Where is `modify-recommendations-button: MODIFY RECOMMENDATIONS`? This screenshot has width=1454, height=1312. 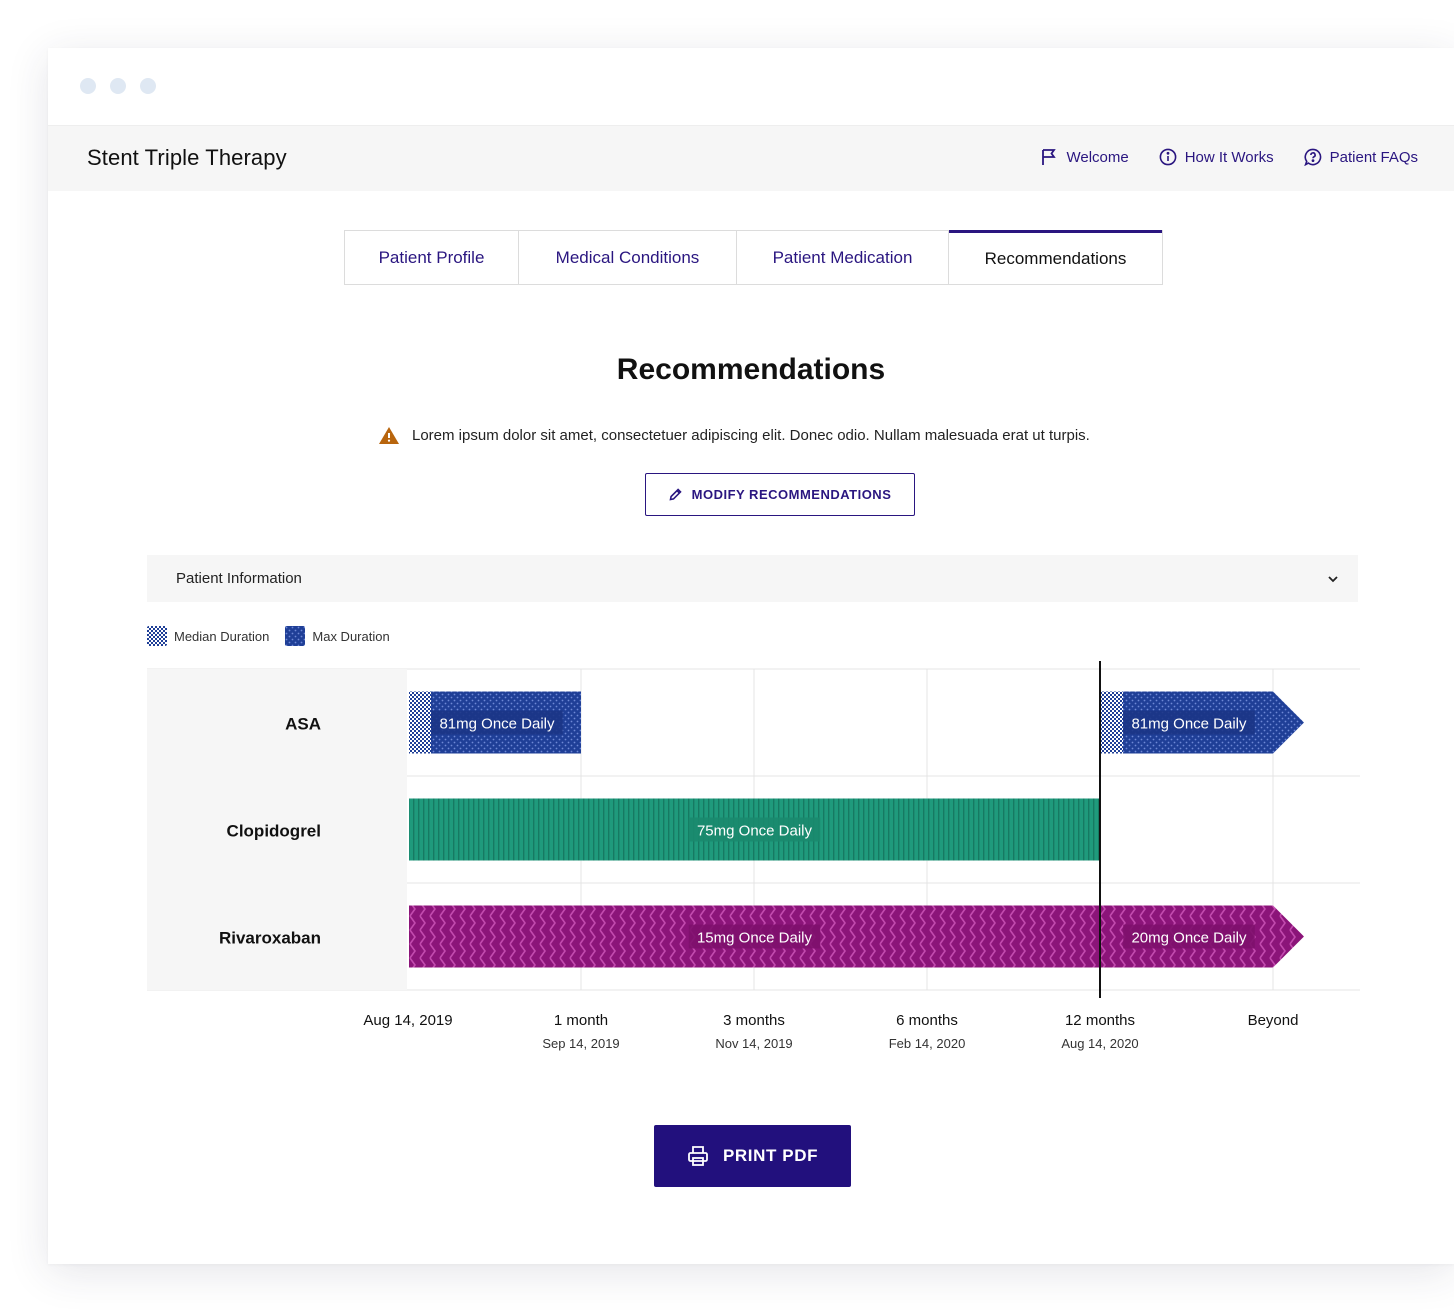 modify-recommendations-button: MODIFY RECOMMENDATIONS is located at coordinates (780, 494).